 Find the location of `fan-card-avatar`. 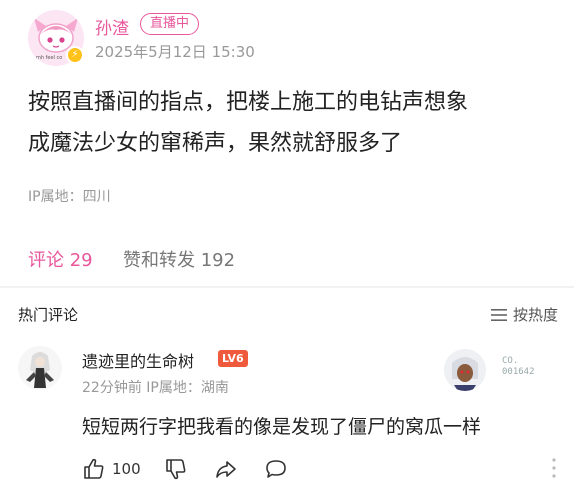

fan-card-avatar is located at coordinates (465, 370).